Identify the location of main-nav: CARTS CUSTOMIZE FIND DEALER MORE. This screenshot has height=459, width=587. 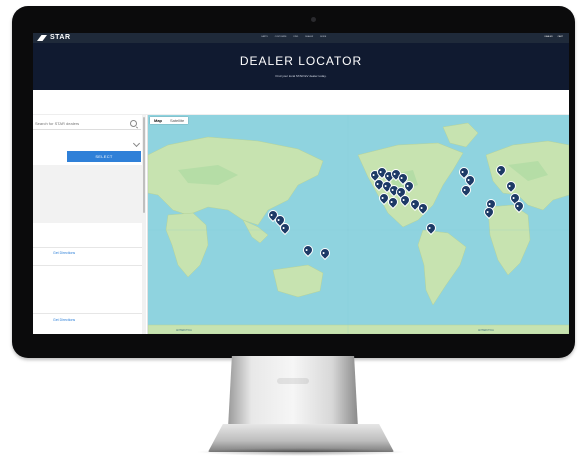
(293, 37).